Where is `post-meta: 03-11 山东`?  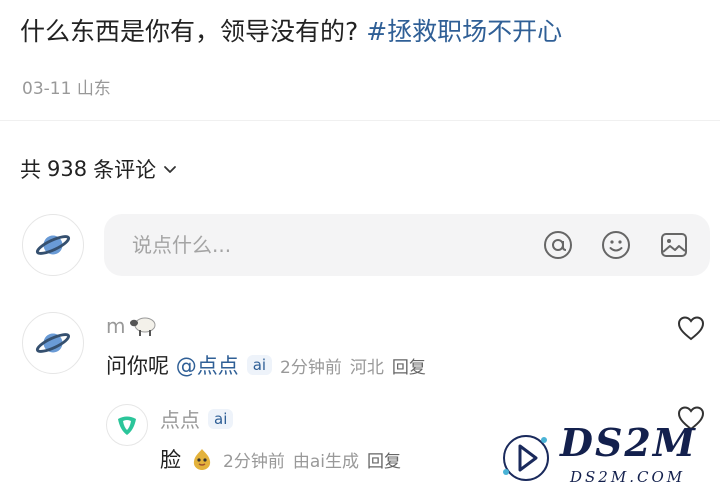
post-meta: 03-11 山东 is located at coordinates (66, 86).